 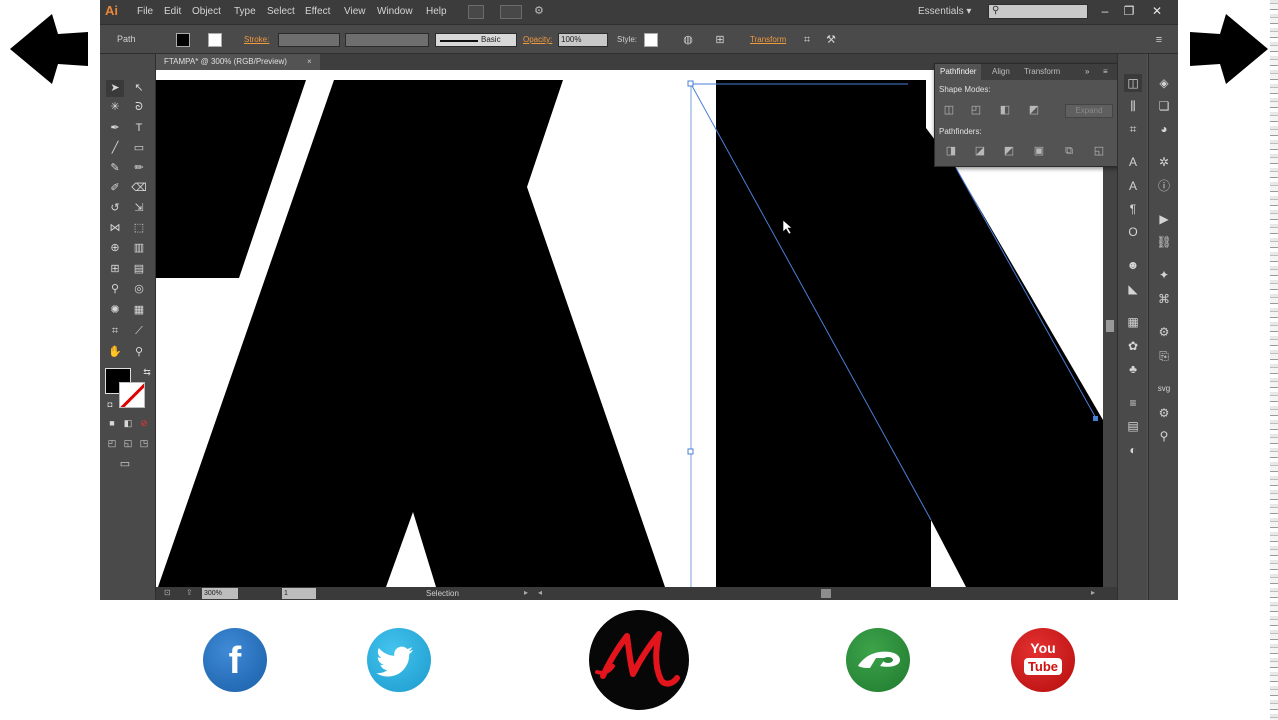 I want to click on menu-file: File, so click(x=145, y=11).